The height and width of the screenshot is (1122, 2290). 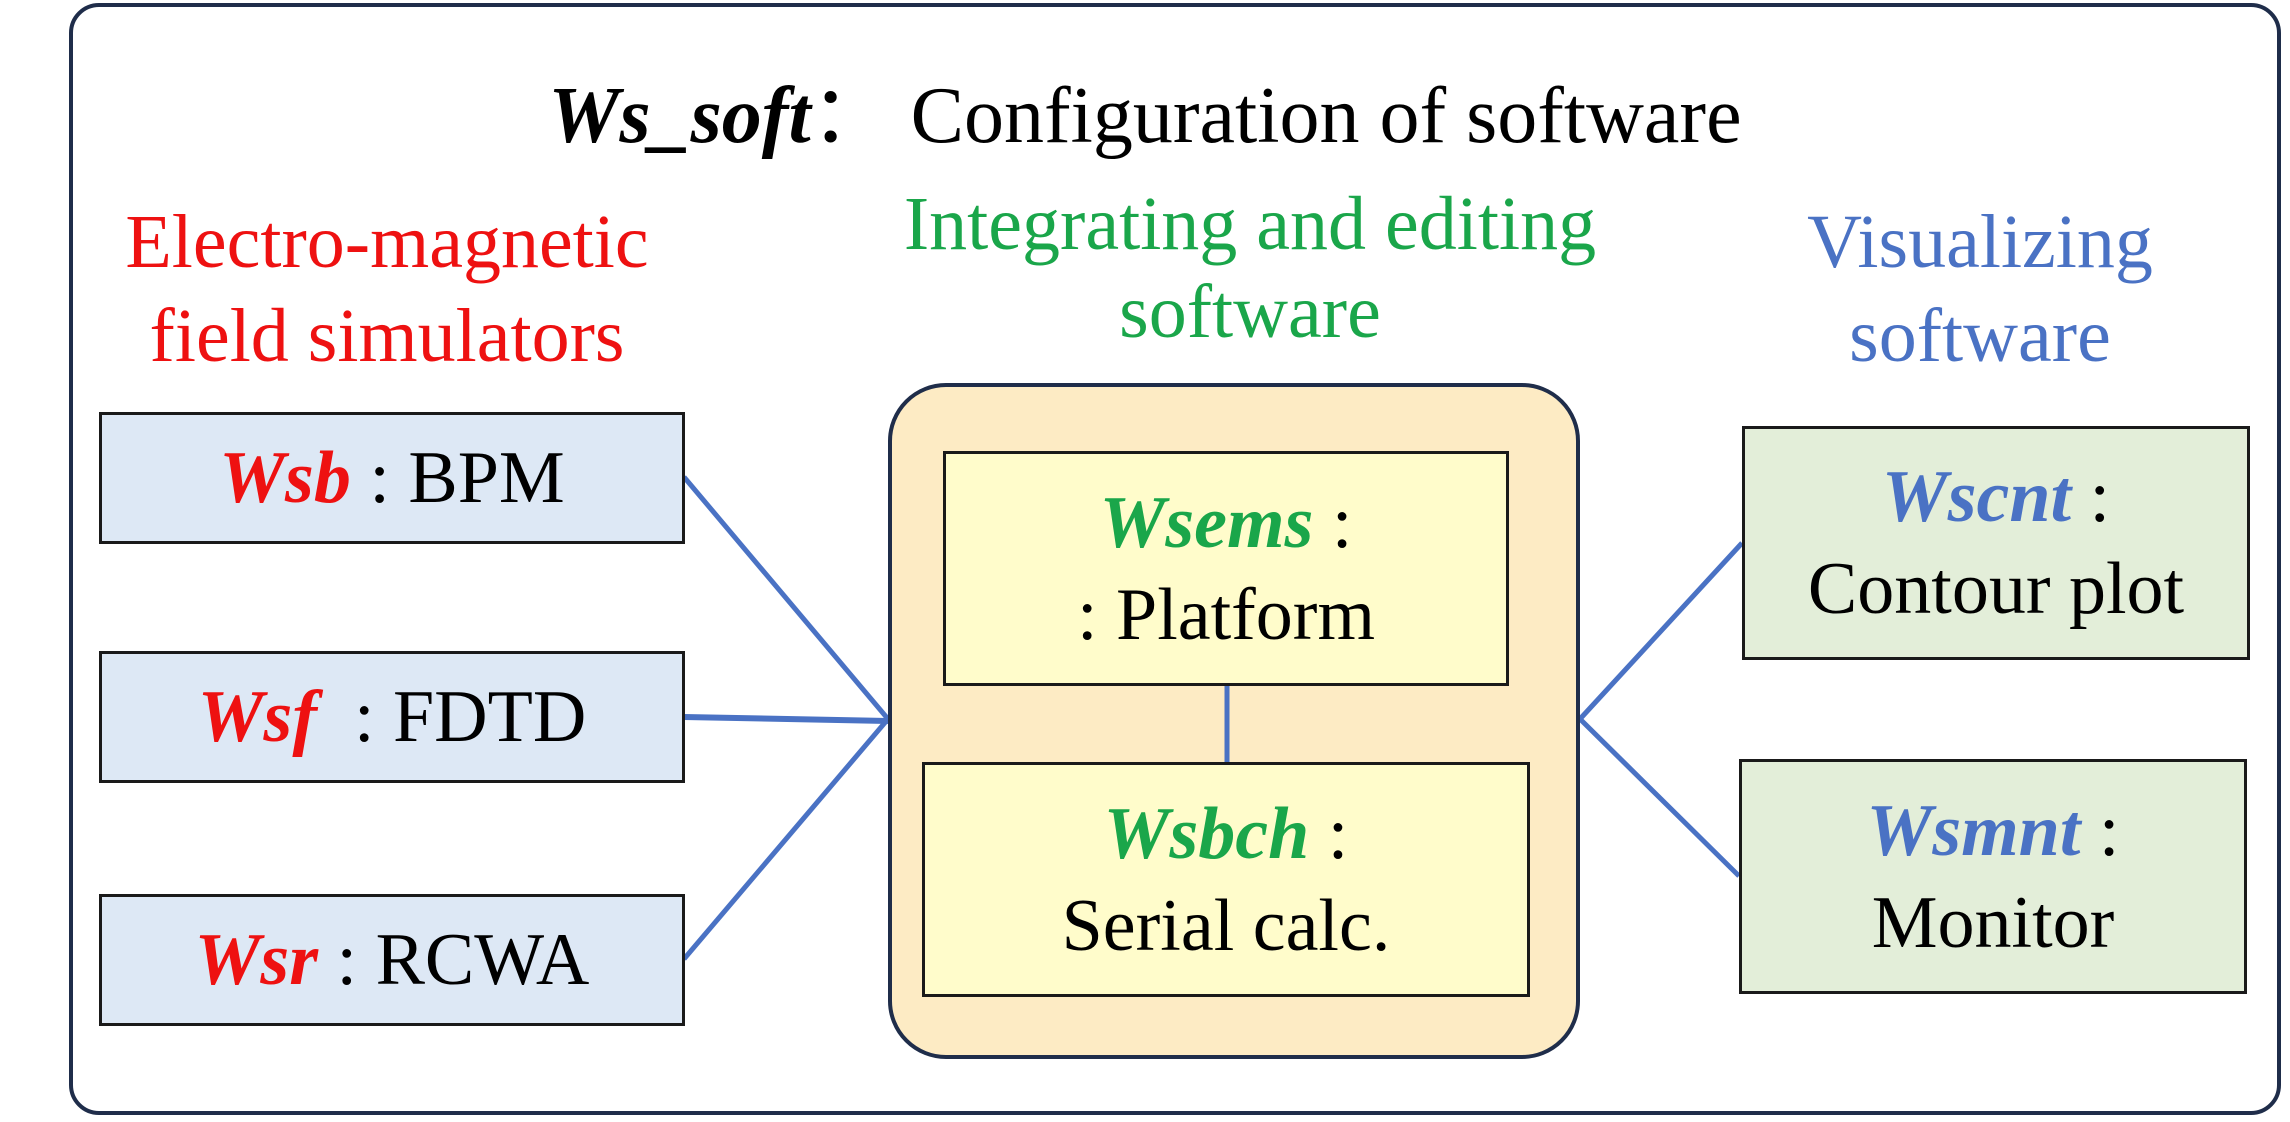 I want to click on wsems-platform-box: Wsems : : Platform, so click(x=1226, y=568).